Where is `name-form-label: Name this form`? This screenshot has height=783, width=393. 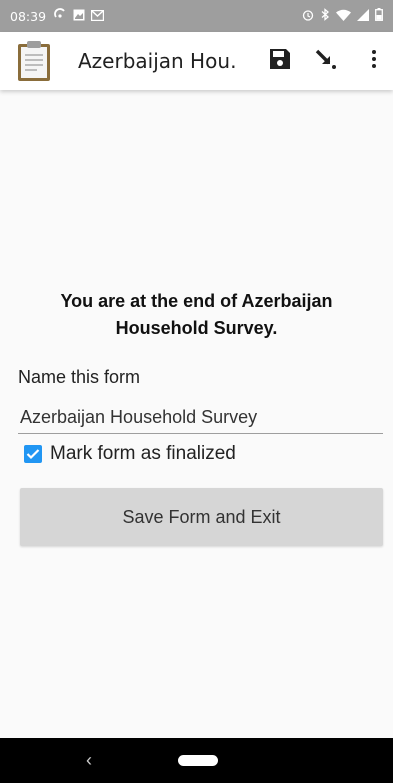 name-form-label: Name this form is located at coordinates (79, 377).